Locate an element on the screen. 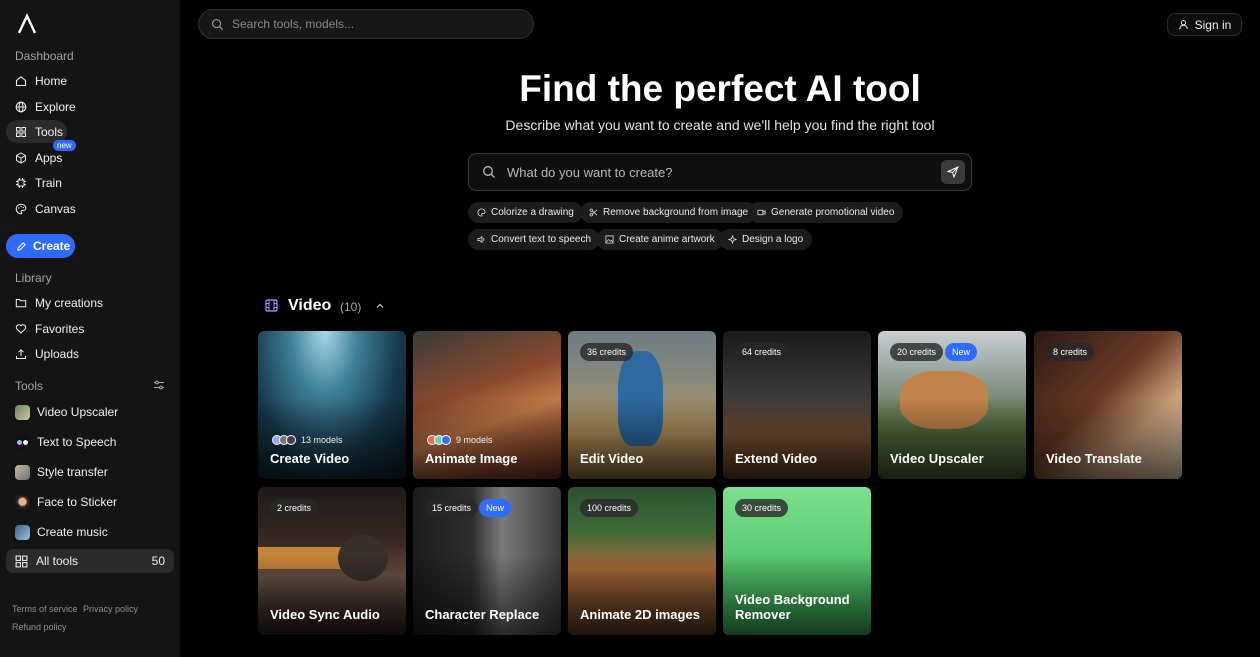 Image resolution: width=1260 pixels, height=657 pixels. tool-card-extend-video: 64 credits Extend Video is located at coordinates (797, 405).